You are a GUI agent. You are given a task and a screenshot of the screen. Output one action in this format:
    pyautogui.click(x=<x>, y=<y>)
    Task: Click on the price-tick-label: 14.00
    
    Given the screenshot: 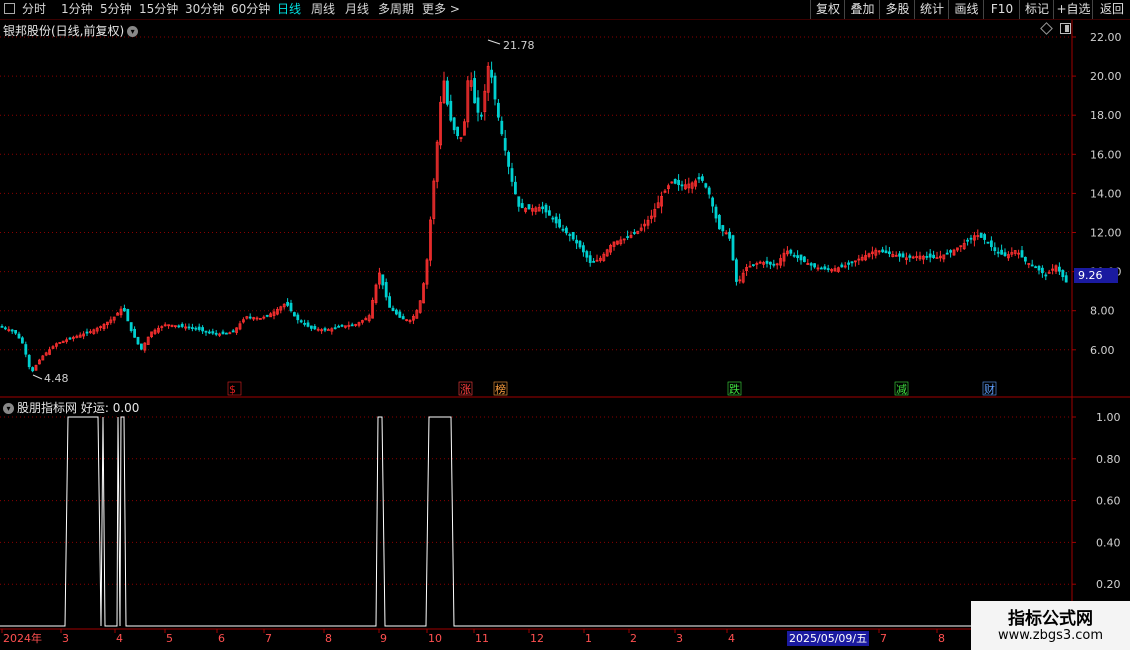 What is the action you would take?
    pyautogui.click(x=1106, y=193)
    